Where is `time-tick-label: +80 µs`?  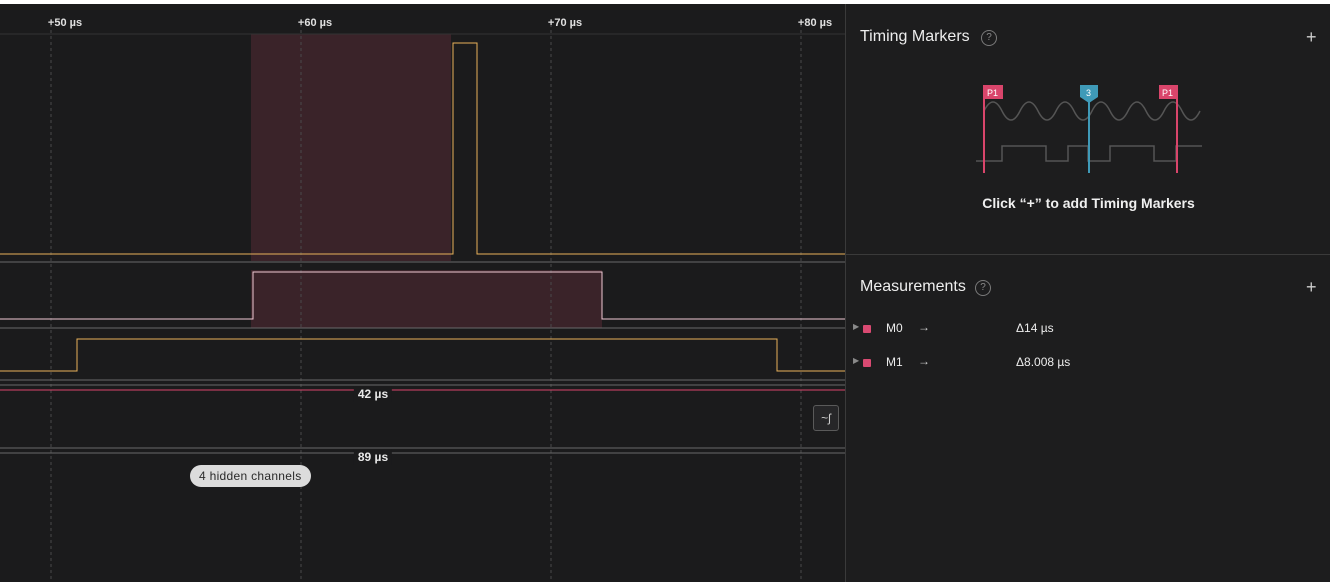
time-tick-label: +80 µs is located at coordinates (815, 23).